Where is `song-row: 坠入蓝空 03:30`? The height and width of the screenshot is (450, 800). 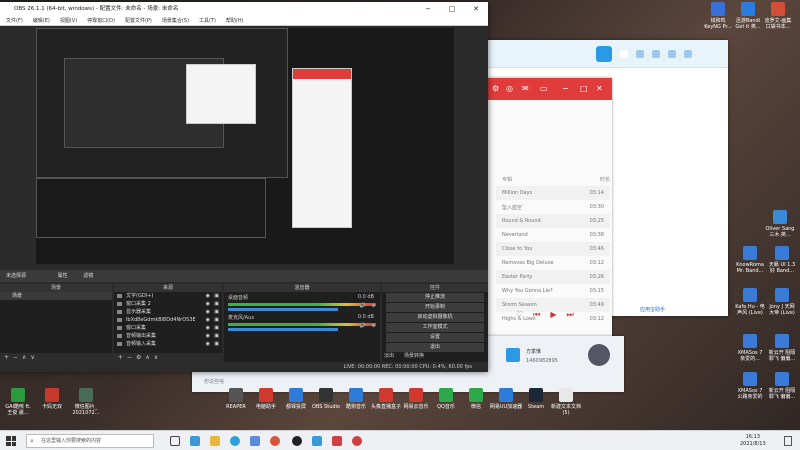 song-row: 坠入蓝空 03:30 is located at coordinates (553, 207).